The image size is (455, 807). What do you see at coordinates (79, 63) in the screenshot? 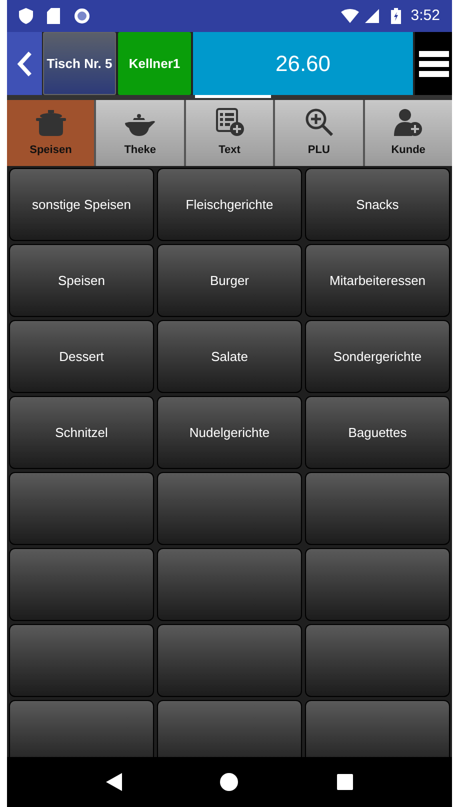
I see `table-button: Tisch Nr. 5` at bounding box center [79, 63].